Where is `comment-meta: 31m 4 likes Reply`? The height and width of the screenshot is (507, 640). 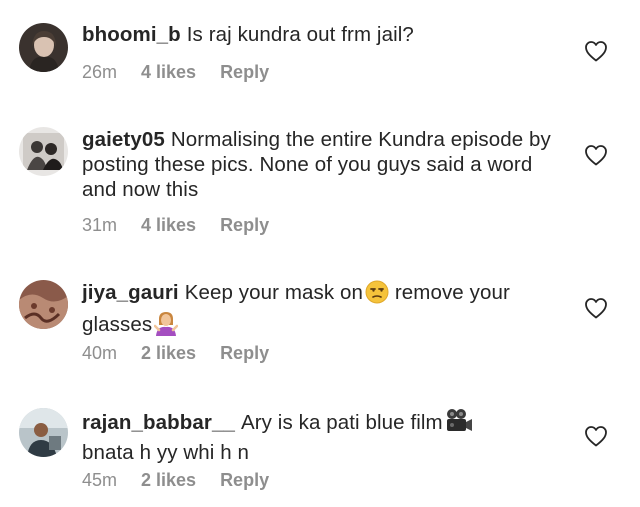 comment-meta: 31m 4 likes Reply is located at coordinates (175, 225).